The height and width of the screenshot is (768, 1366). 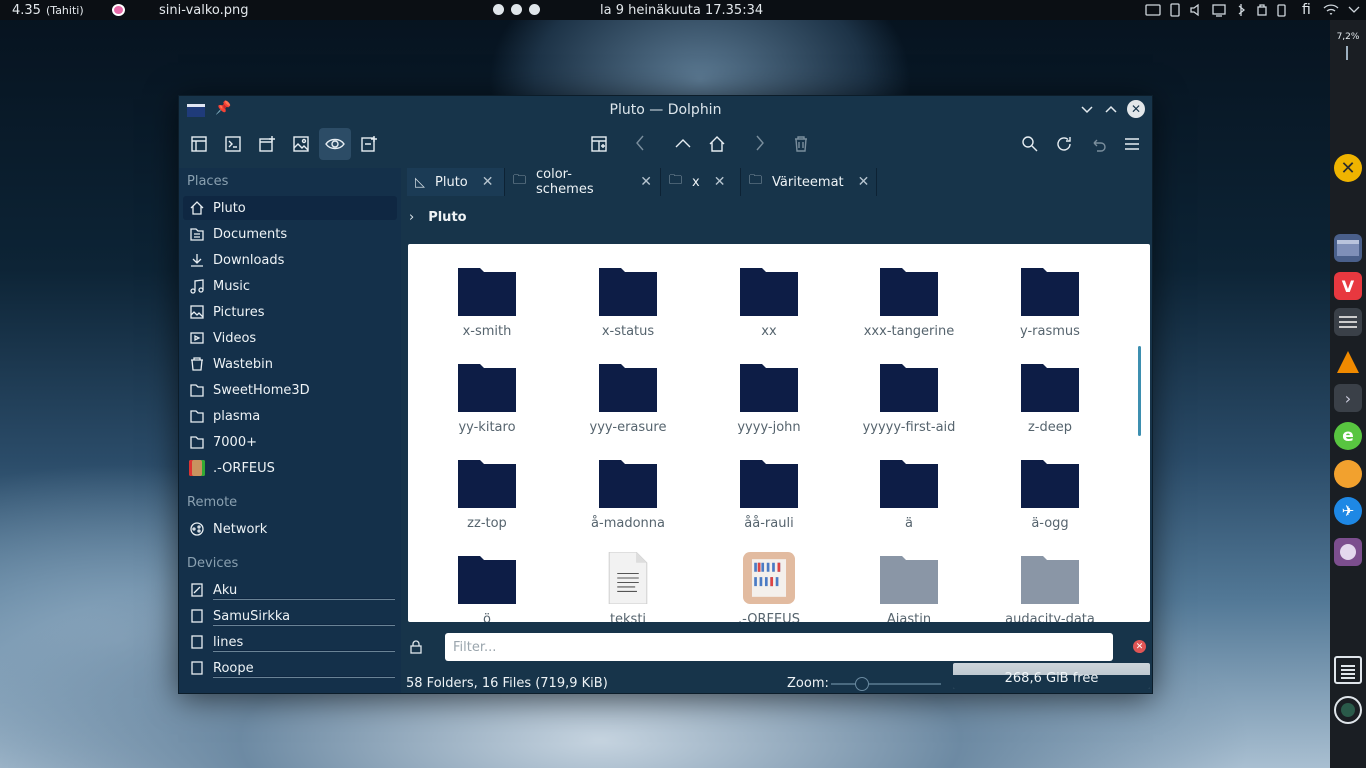 I want to click on media-play-icon, so click(x=516, y=9).